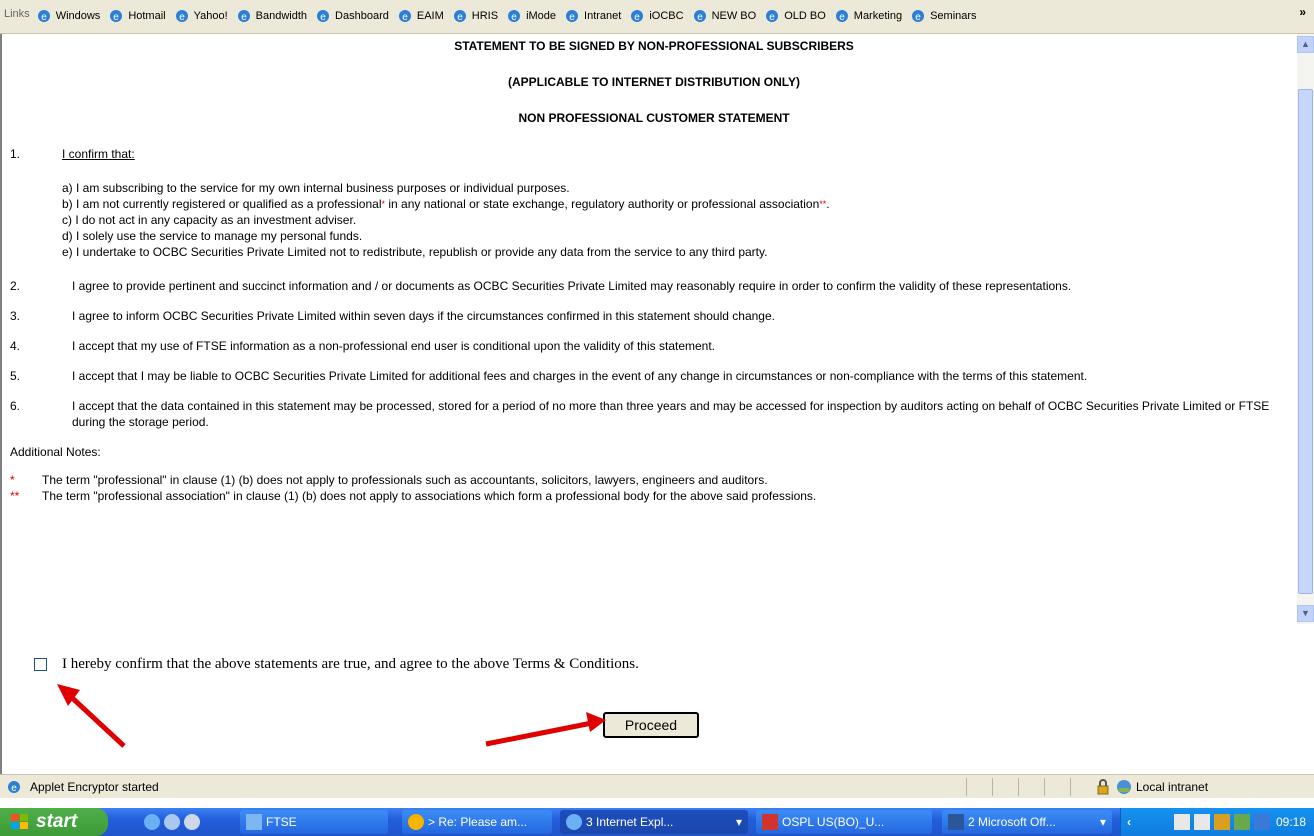 This screenshot has width=1314, height=836. Describe the element at coordinates (1302, 12) in the screenshot. I see `links-overflow-button: »` at that location.